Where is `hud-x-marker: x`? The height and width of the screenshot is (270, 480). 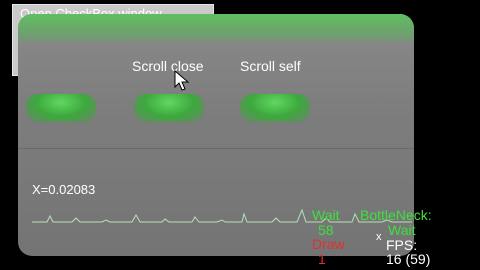
hud-x-marker: x is located at coordinates (379, 237).